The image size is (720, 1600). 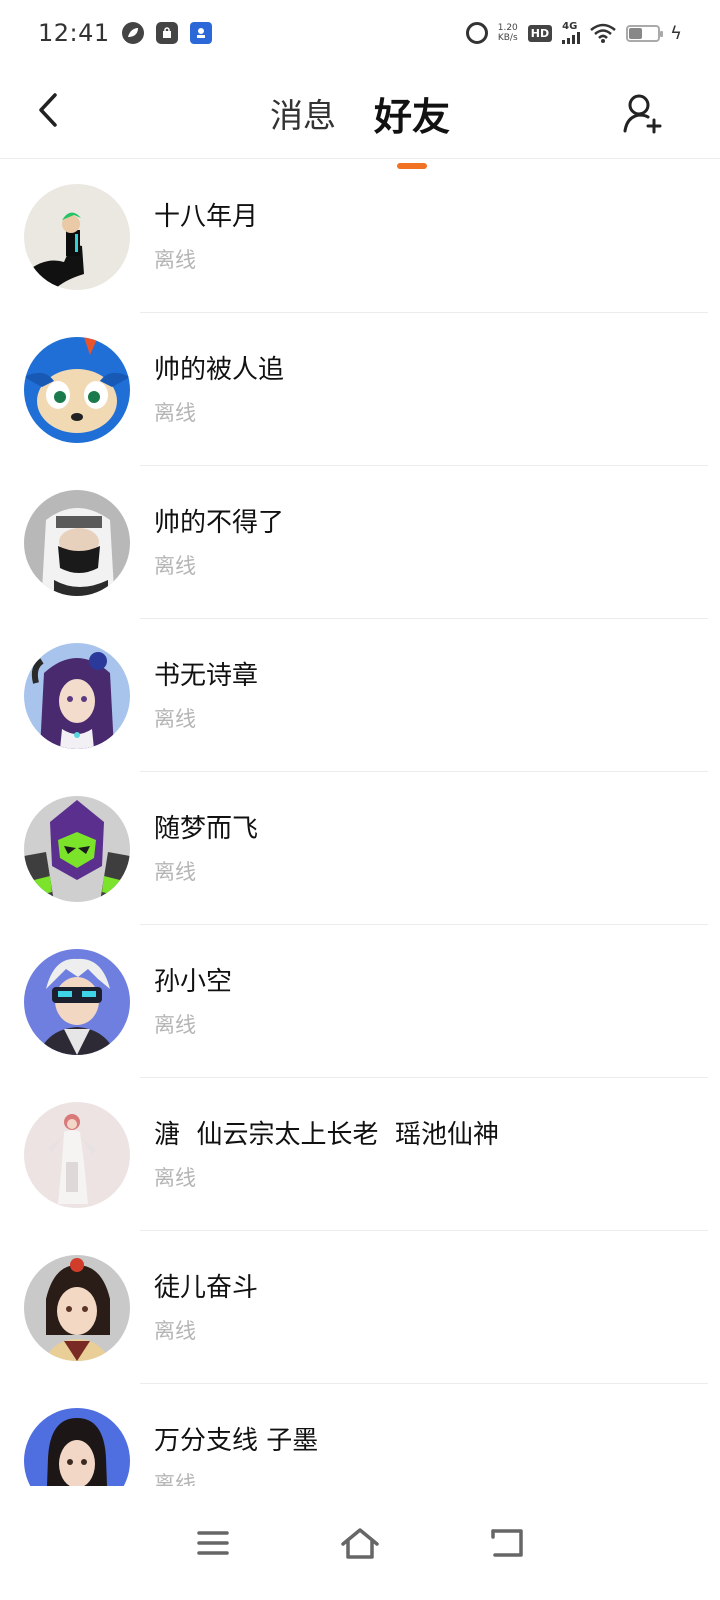 I want to click on friend-info: 十八年月 离线, so click(x=206, y=237).